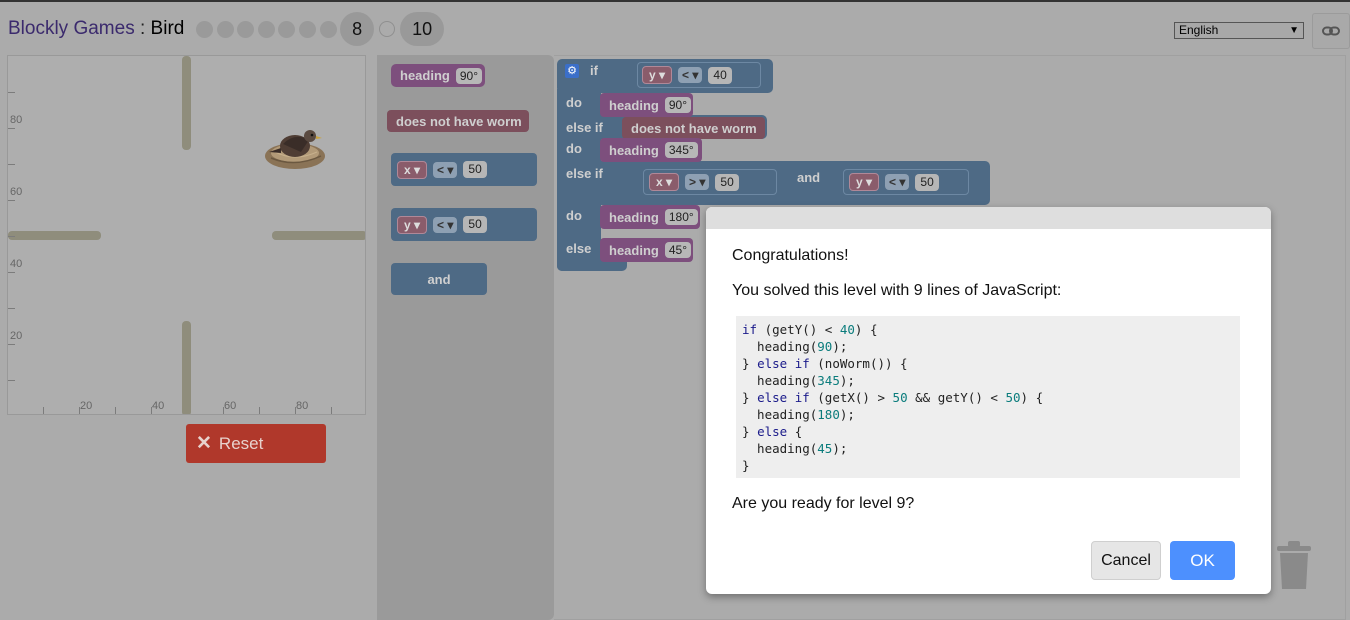 The height and width of the screenshot is (620, 1350). Describe the element at coordinates (204, 443) in the screenshot. I see `close-icon: ✕` at that location.